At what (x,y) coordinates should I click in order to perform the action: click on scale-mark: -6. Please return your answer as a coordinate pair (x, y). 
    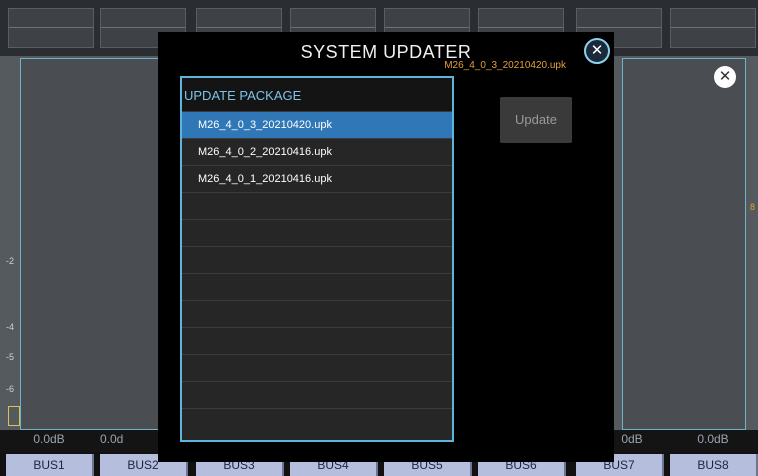
    Looking at the image, I should click on (10, 389).